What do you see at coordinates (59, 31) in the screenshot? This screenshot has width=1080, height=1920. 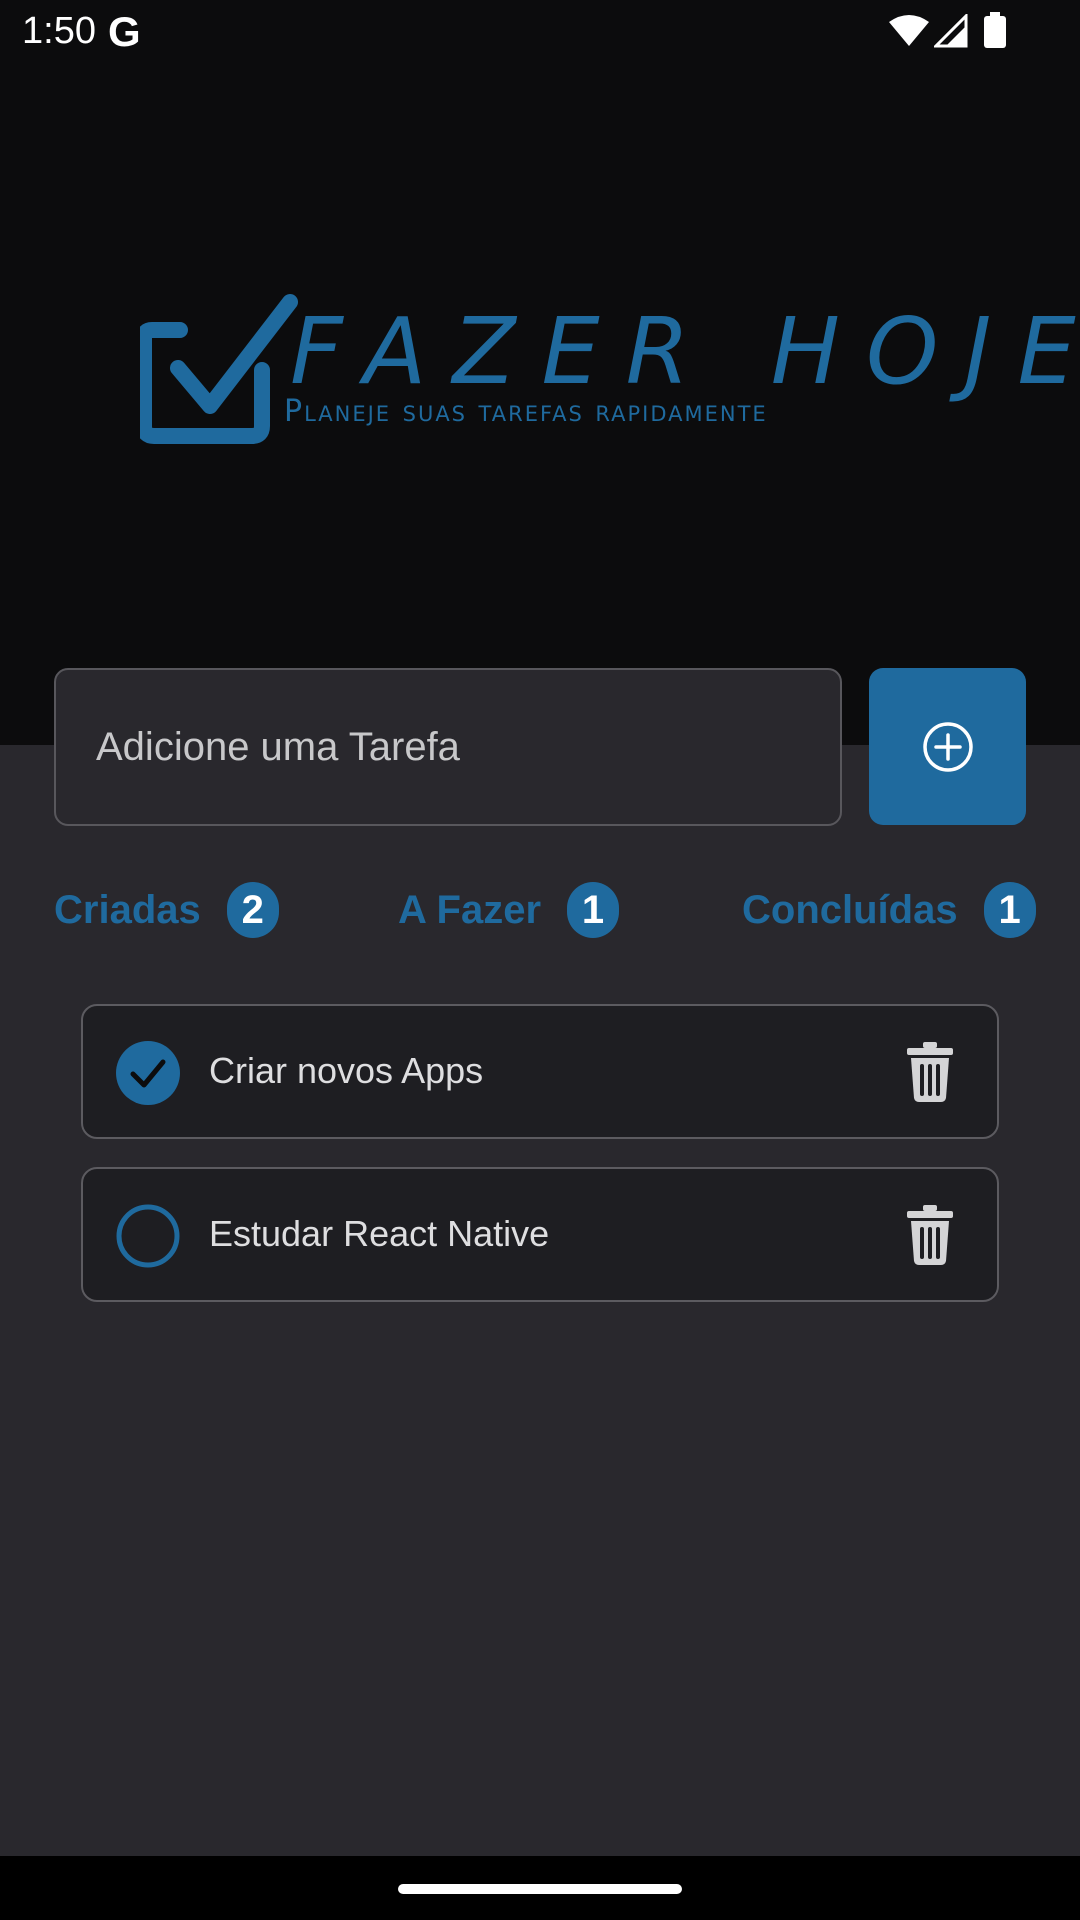 I see `status-time: 1:50` at bounding box center [59, 31].